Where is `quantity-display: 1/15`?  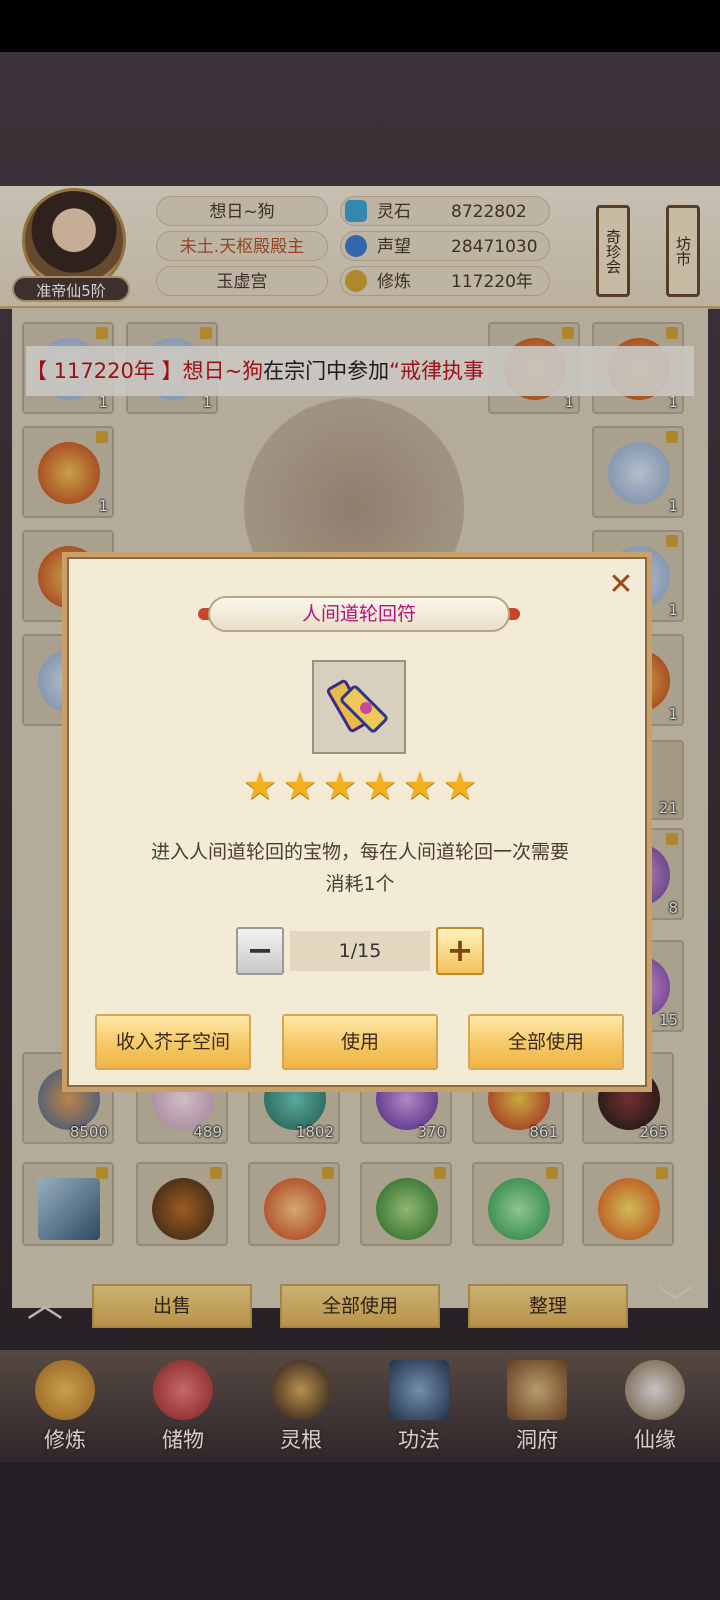 quantity-display: 1/15 is located at coordinates (360, 951).